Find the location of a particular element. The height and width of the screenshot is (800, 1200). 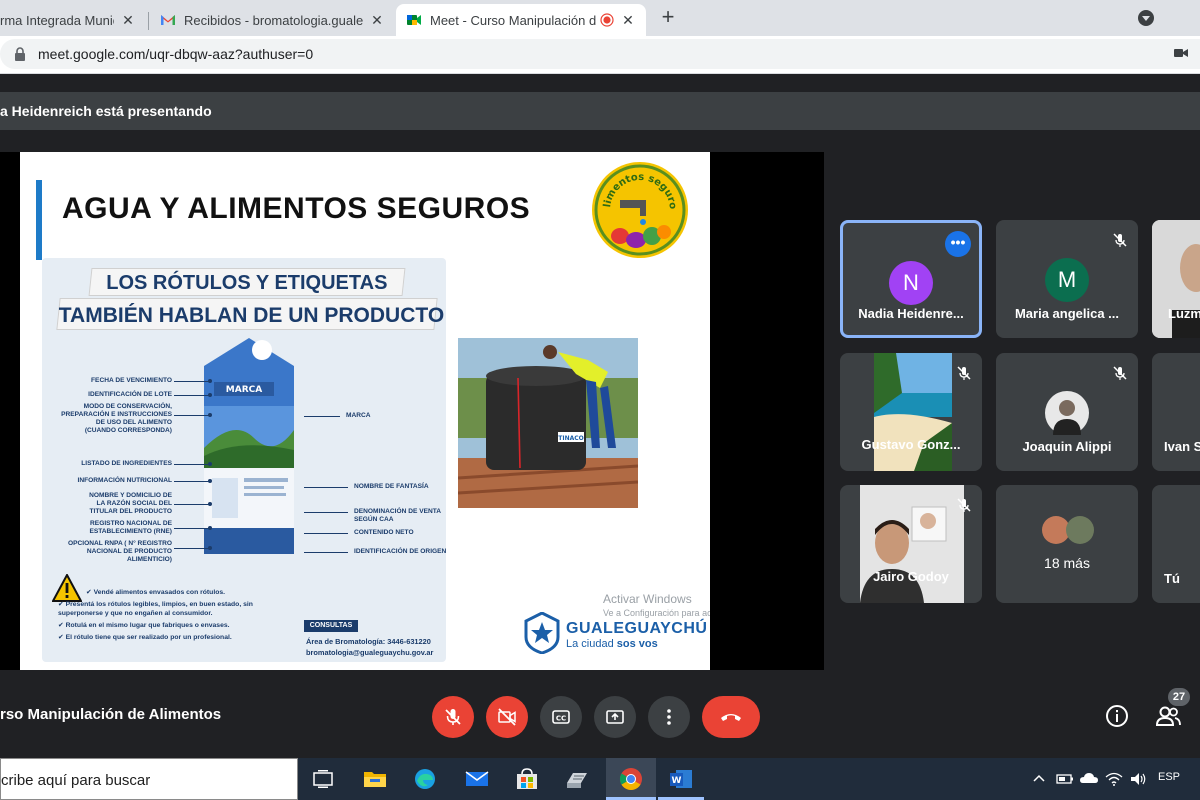

tab-search-icon is located at coordinates (1146, 18).